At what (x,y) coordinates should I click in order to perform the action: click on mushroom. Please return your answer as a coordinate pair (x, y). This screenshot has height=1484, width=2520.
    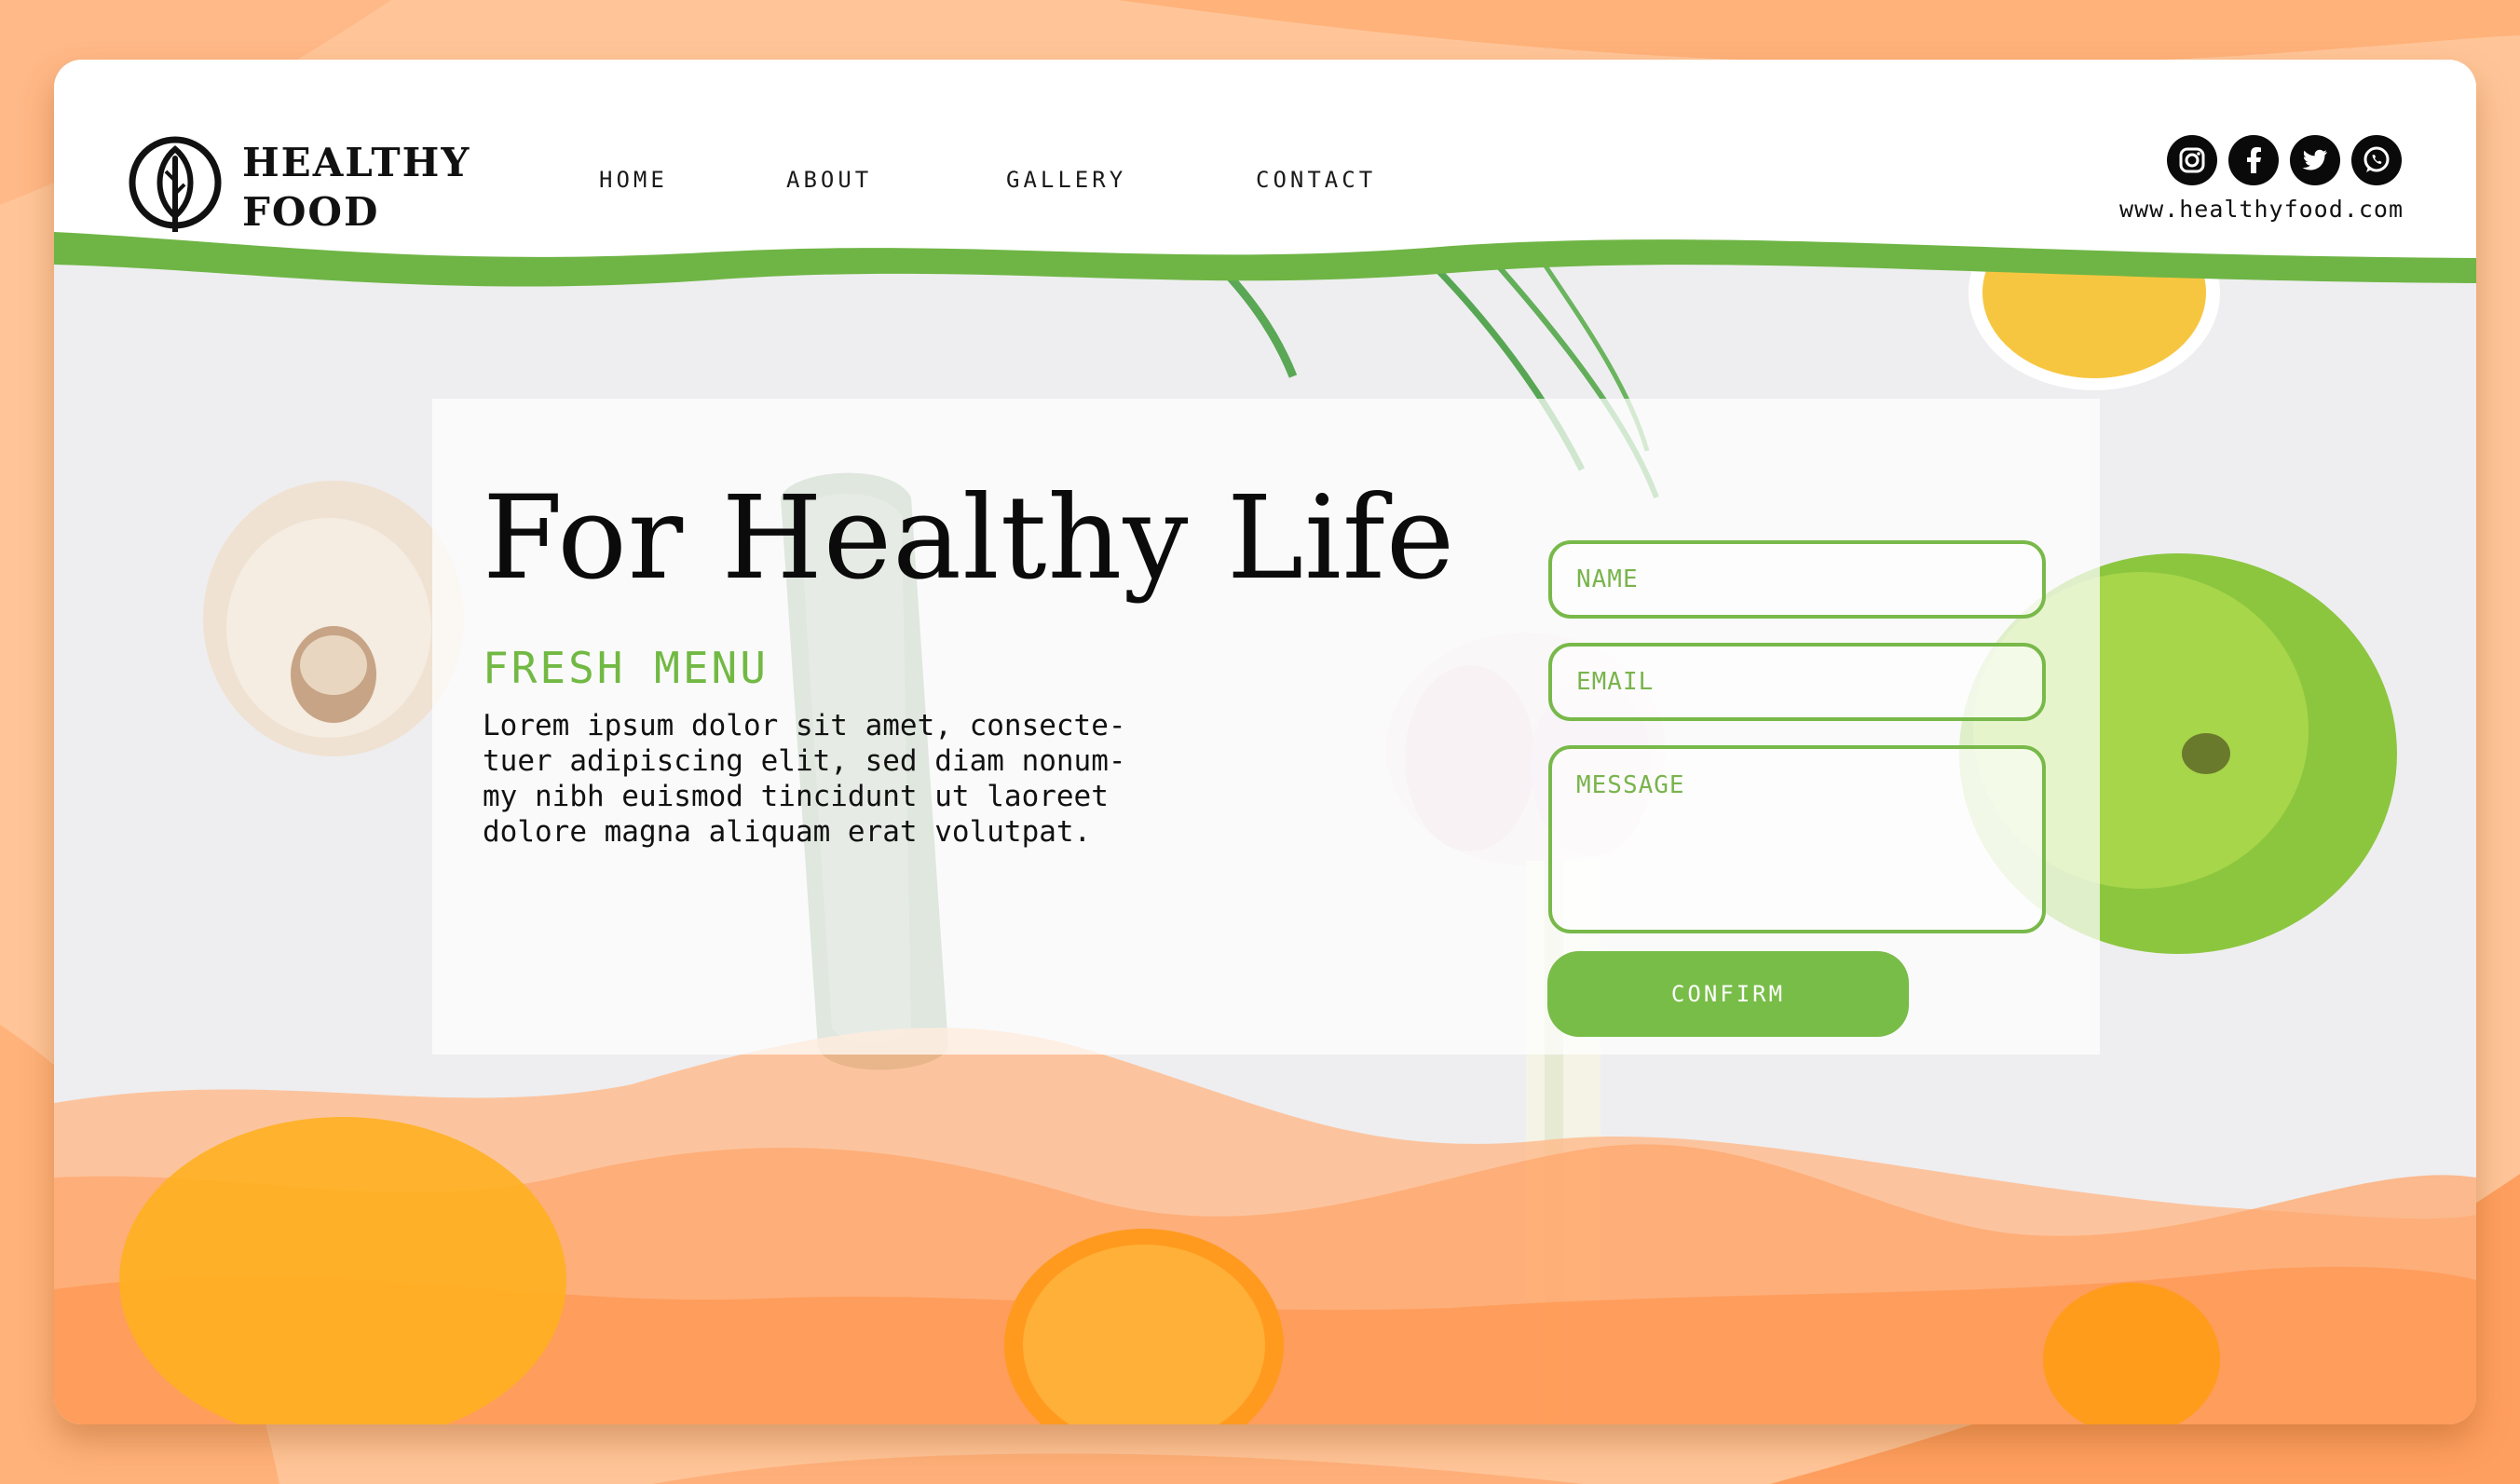
    Looking at the image, I should click on (333, 618).